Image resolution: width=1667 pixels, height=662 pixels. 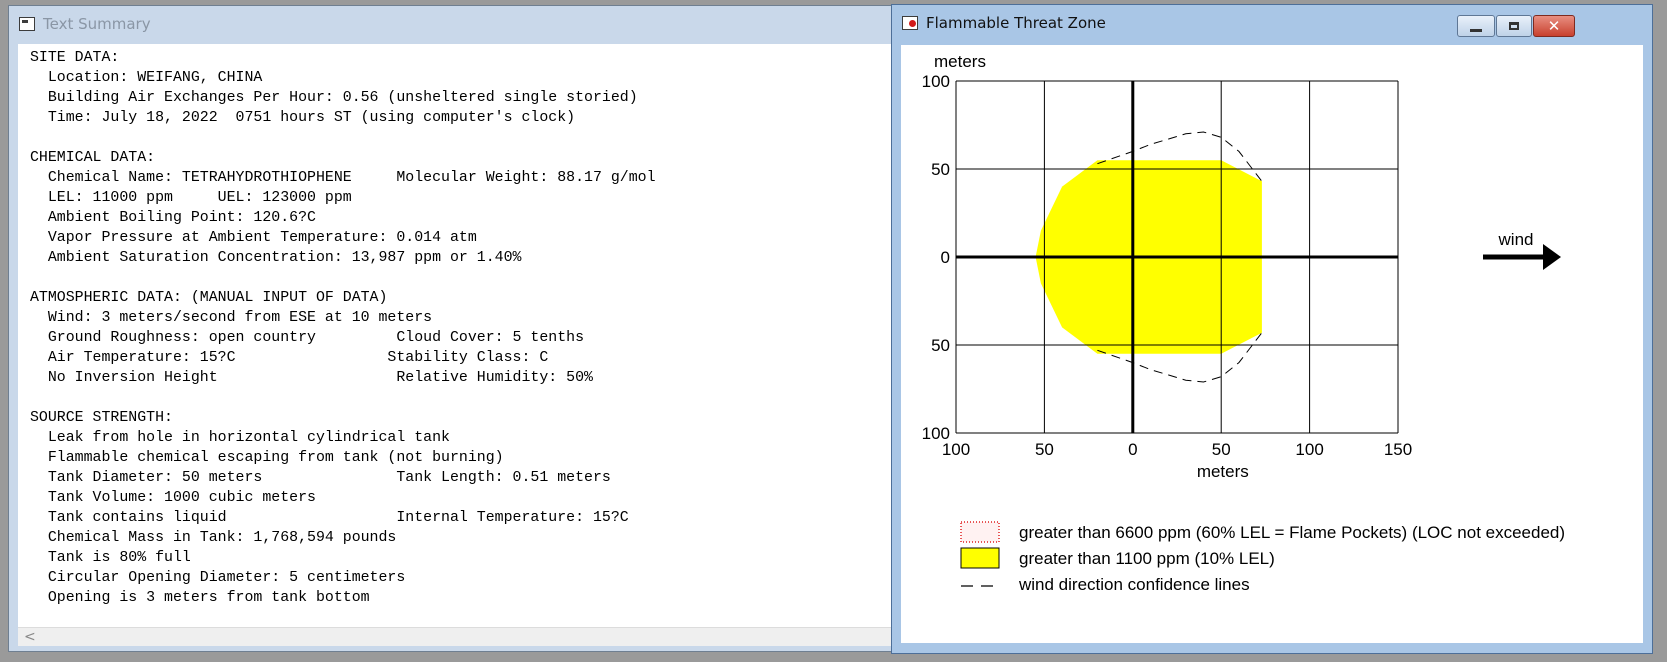 I want to click on wind-arrow-icon, so click(x=1552, y=257).